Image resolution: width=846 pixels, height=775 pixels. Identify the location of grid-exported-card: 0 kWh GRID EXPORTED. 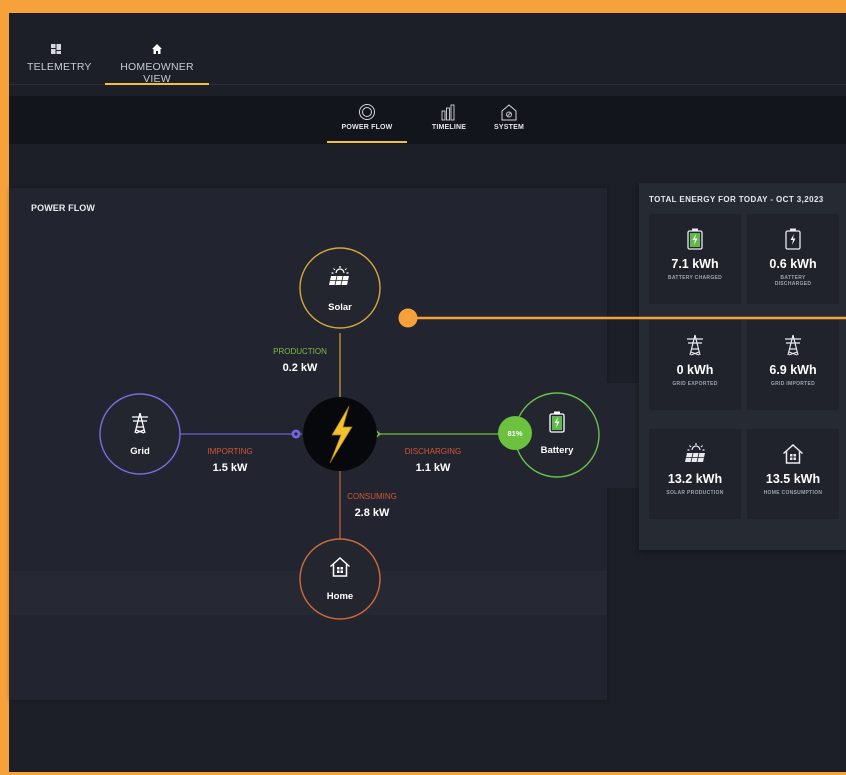
(695, 365).